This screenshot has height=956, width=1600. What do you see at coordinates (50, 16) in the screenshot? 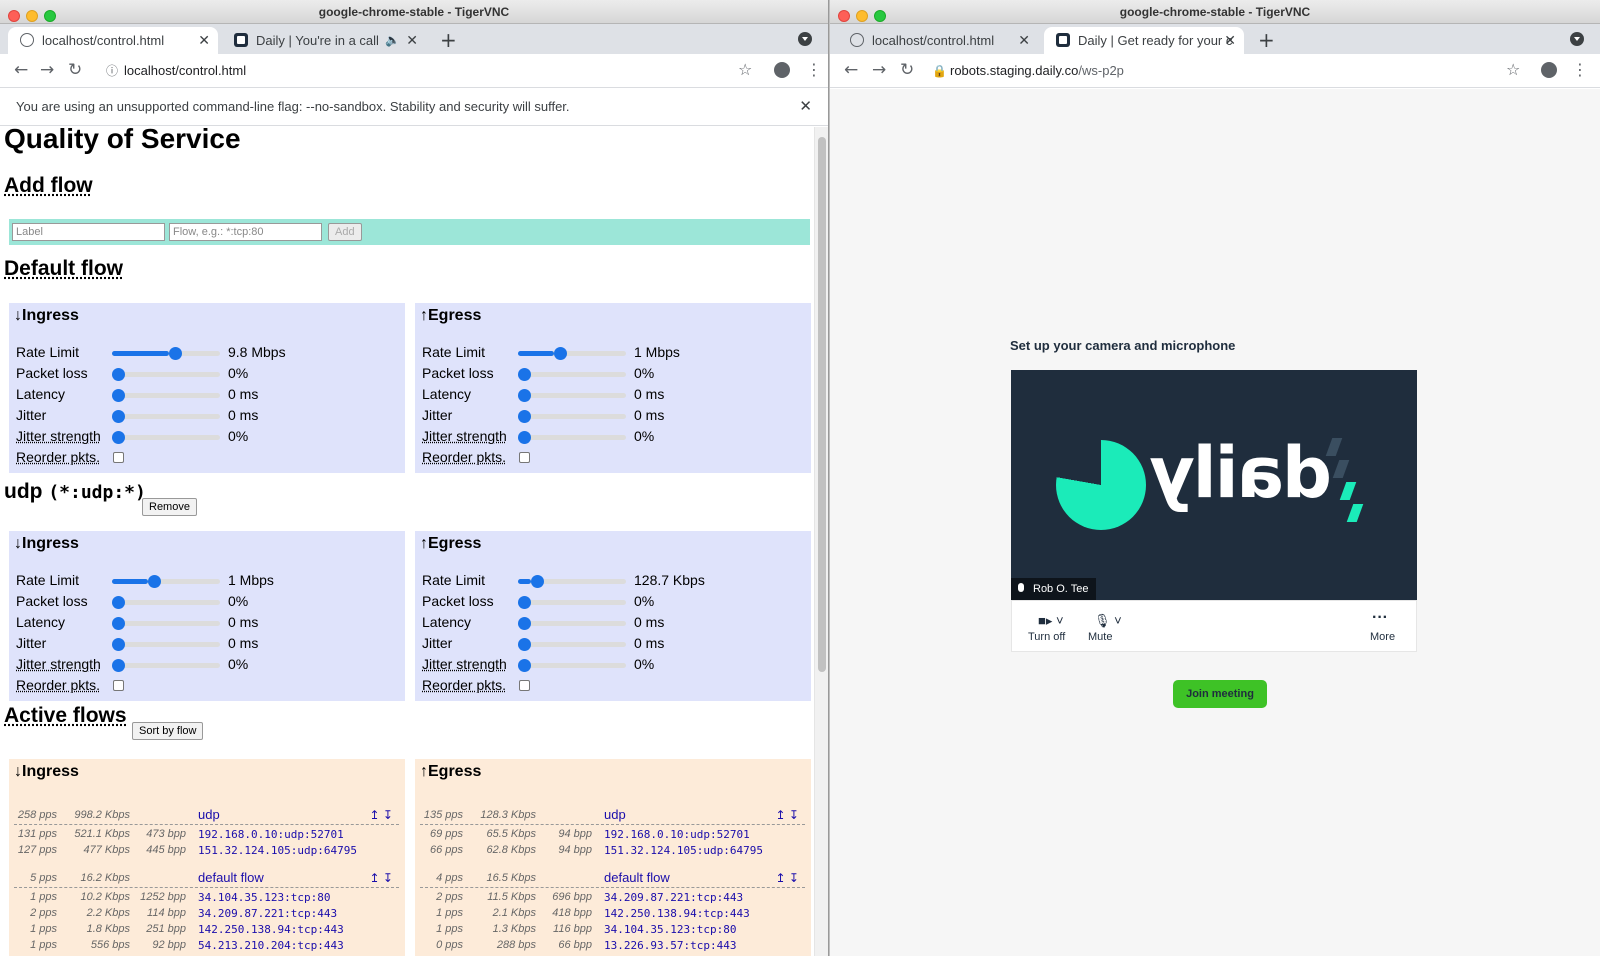
I see `zoom-window-button` at bounding box center [50, 16].